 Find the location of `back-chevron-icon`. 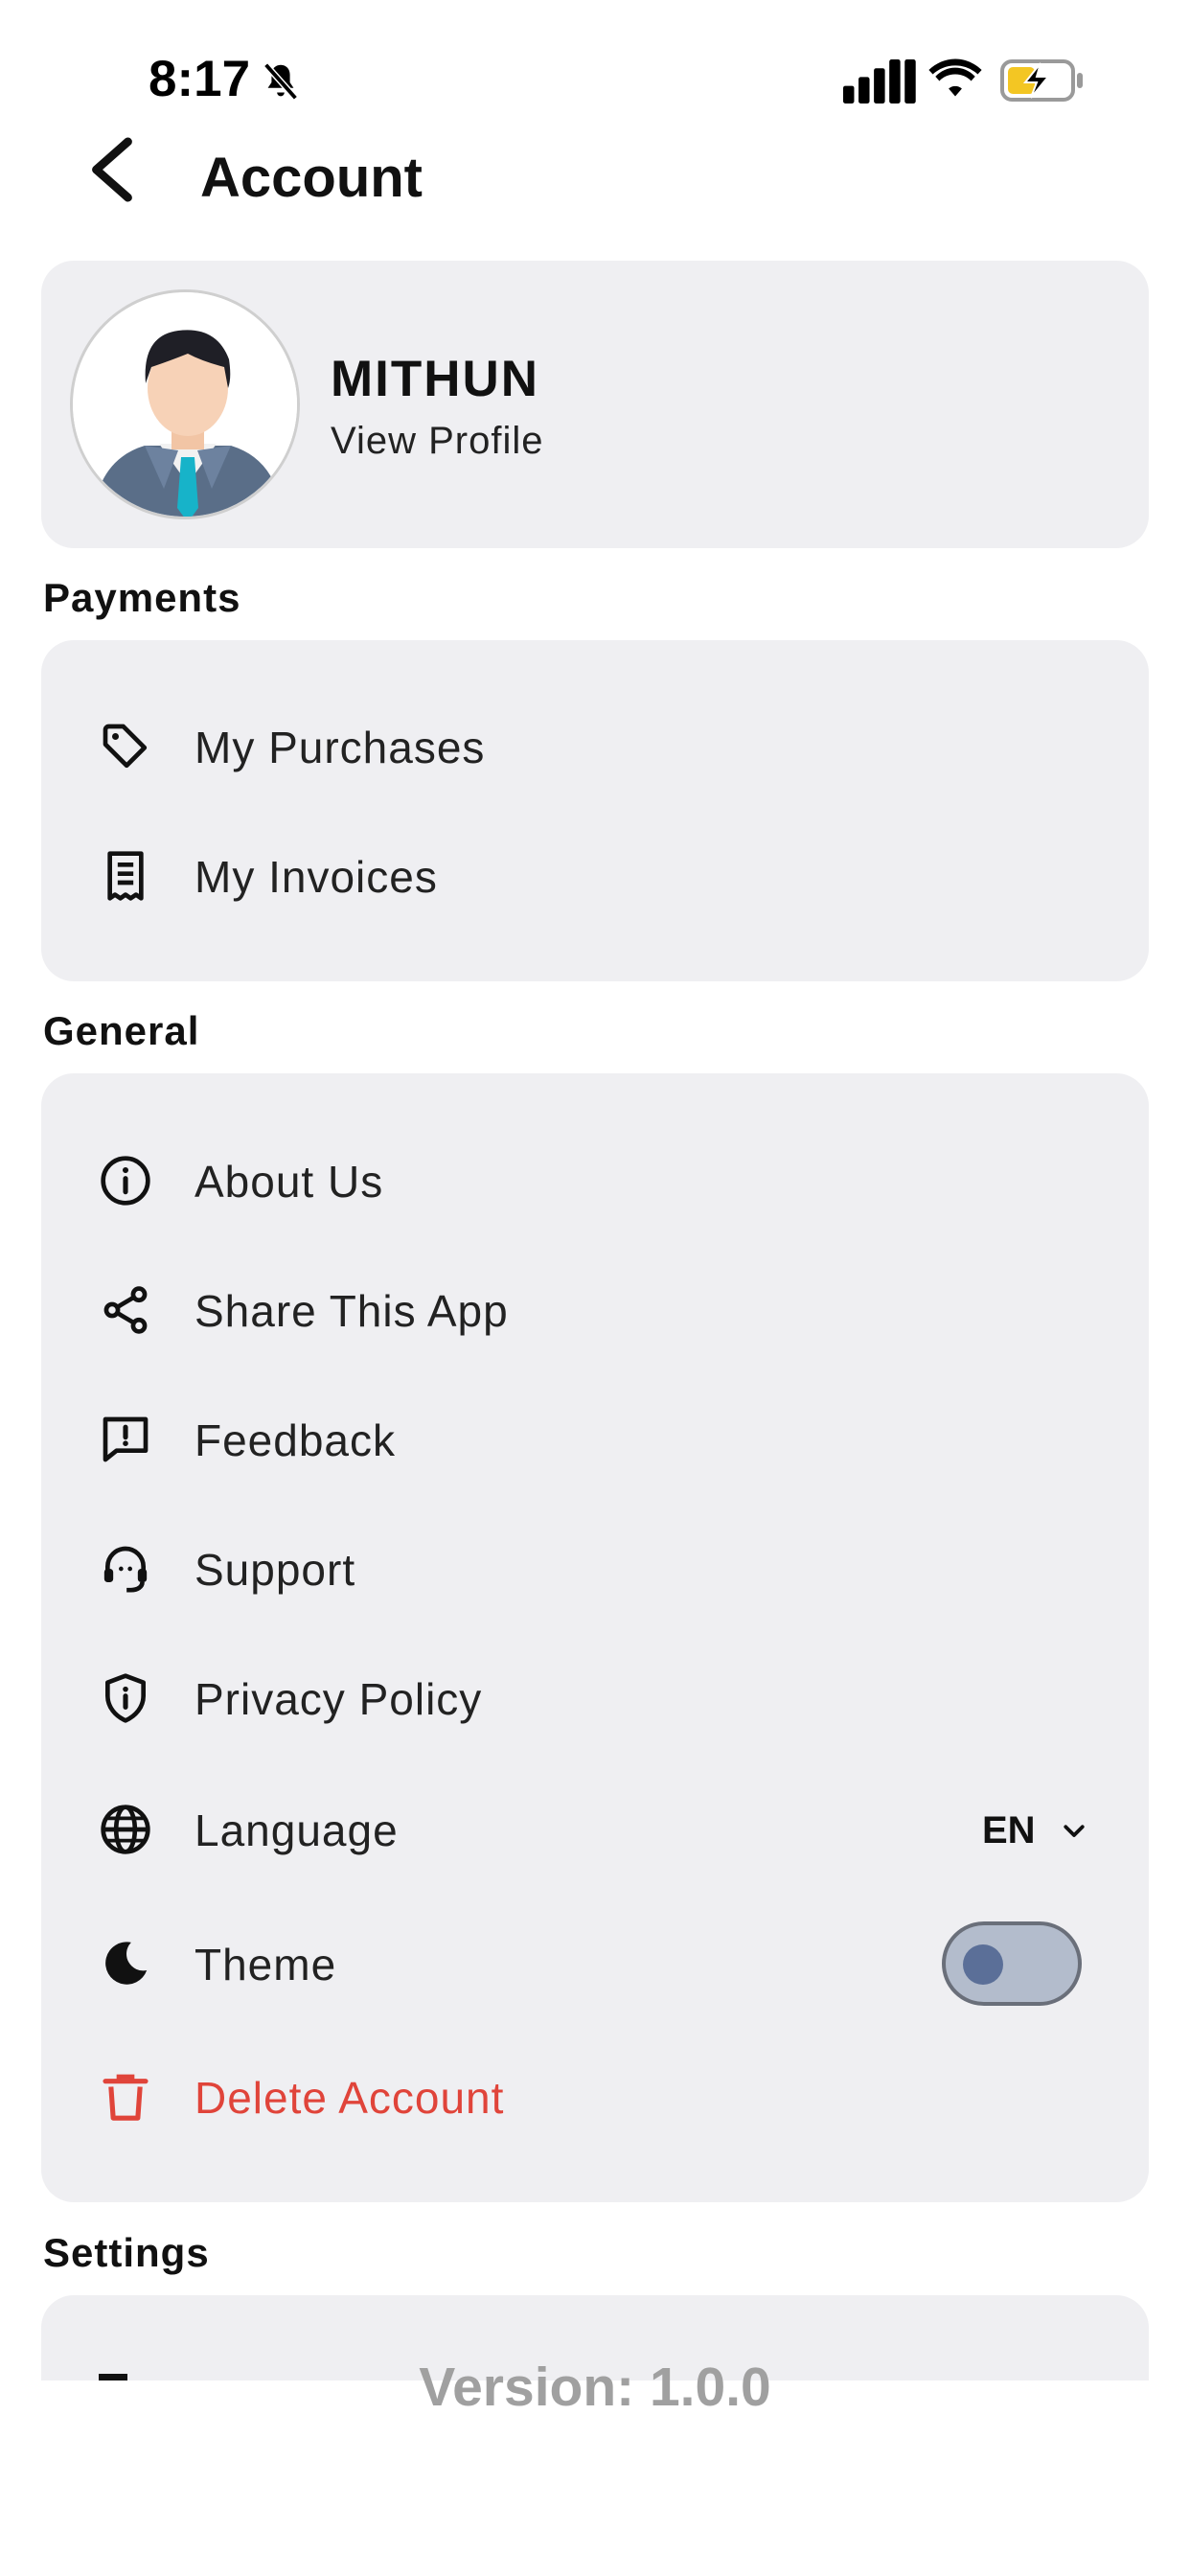

back-chevron-icon is located at coordinates (111, 169).